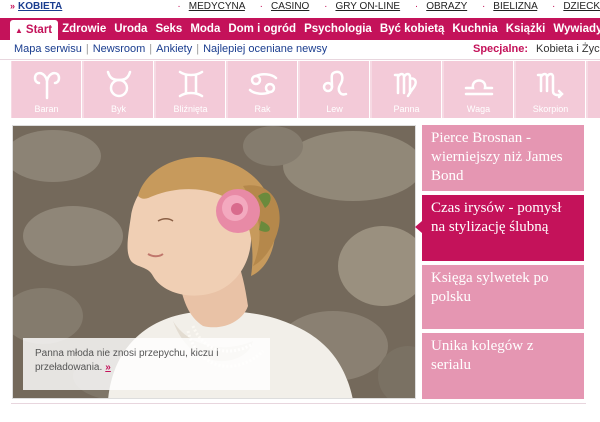 Image resolution: width=600 pixels, height=422 pixels. Describe the element at coordinates (550, 109) in the screenshot. I see `zodiac-label: Skorpion` at that location.